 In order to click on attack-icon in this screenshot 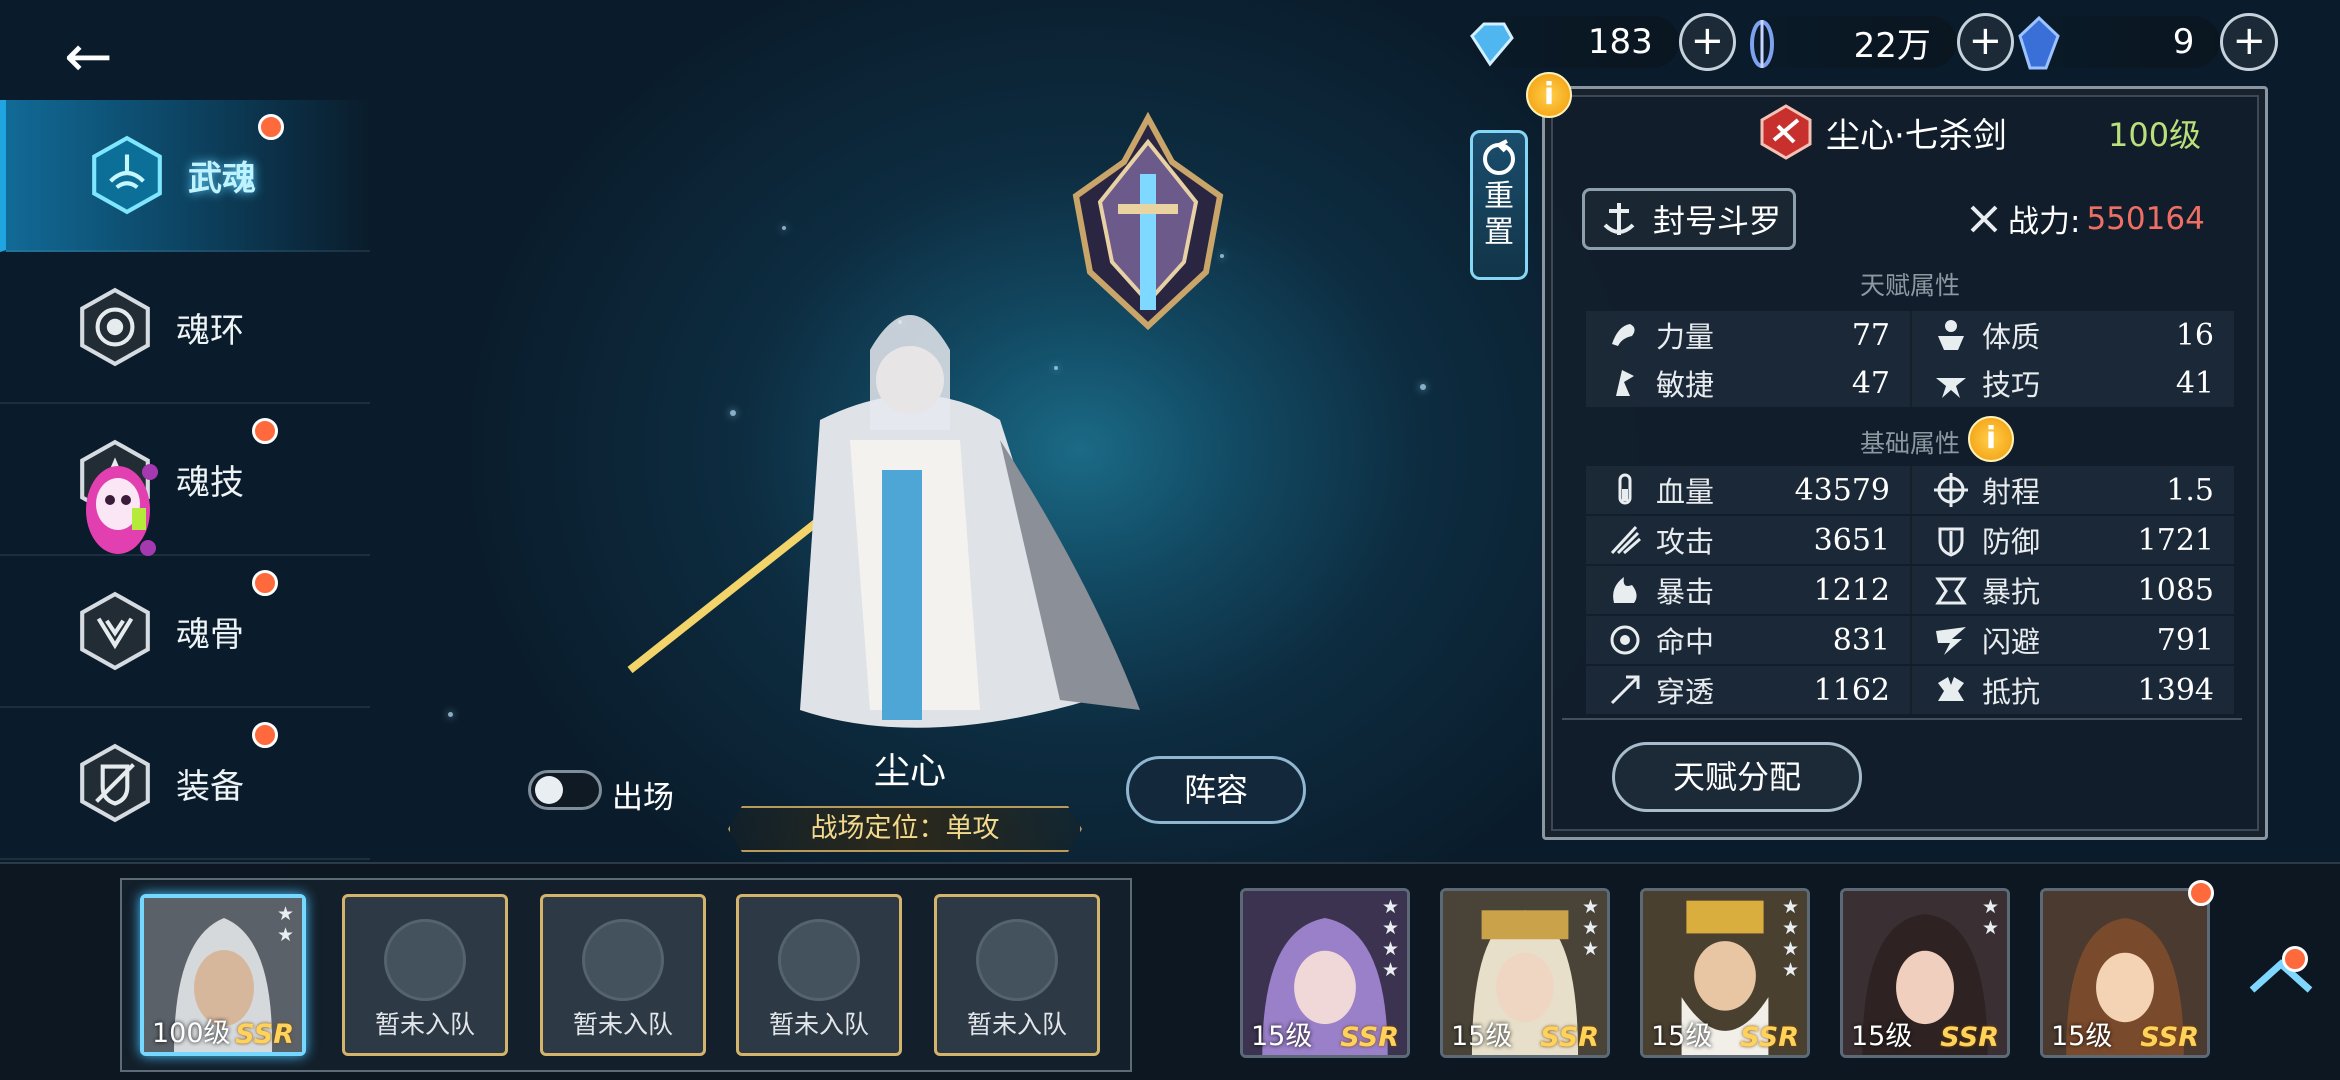, I will do `click(1625, 540)`.